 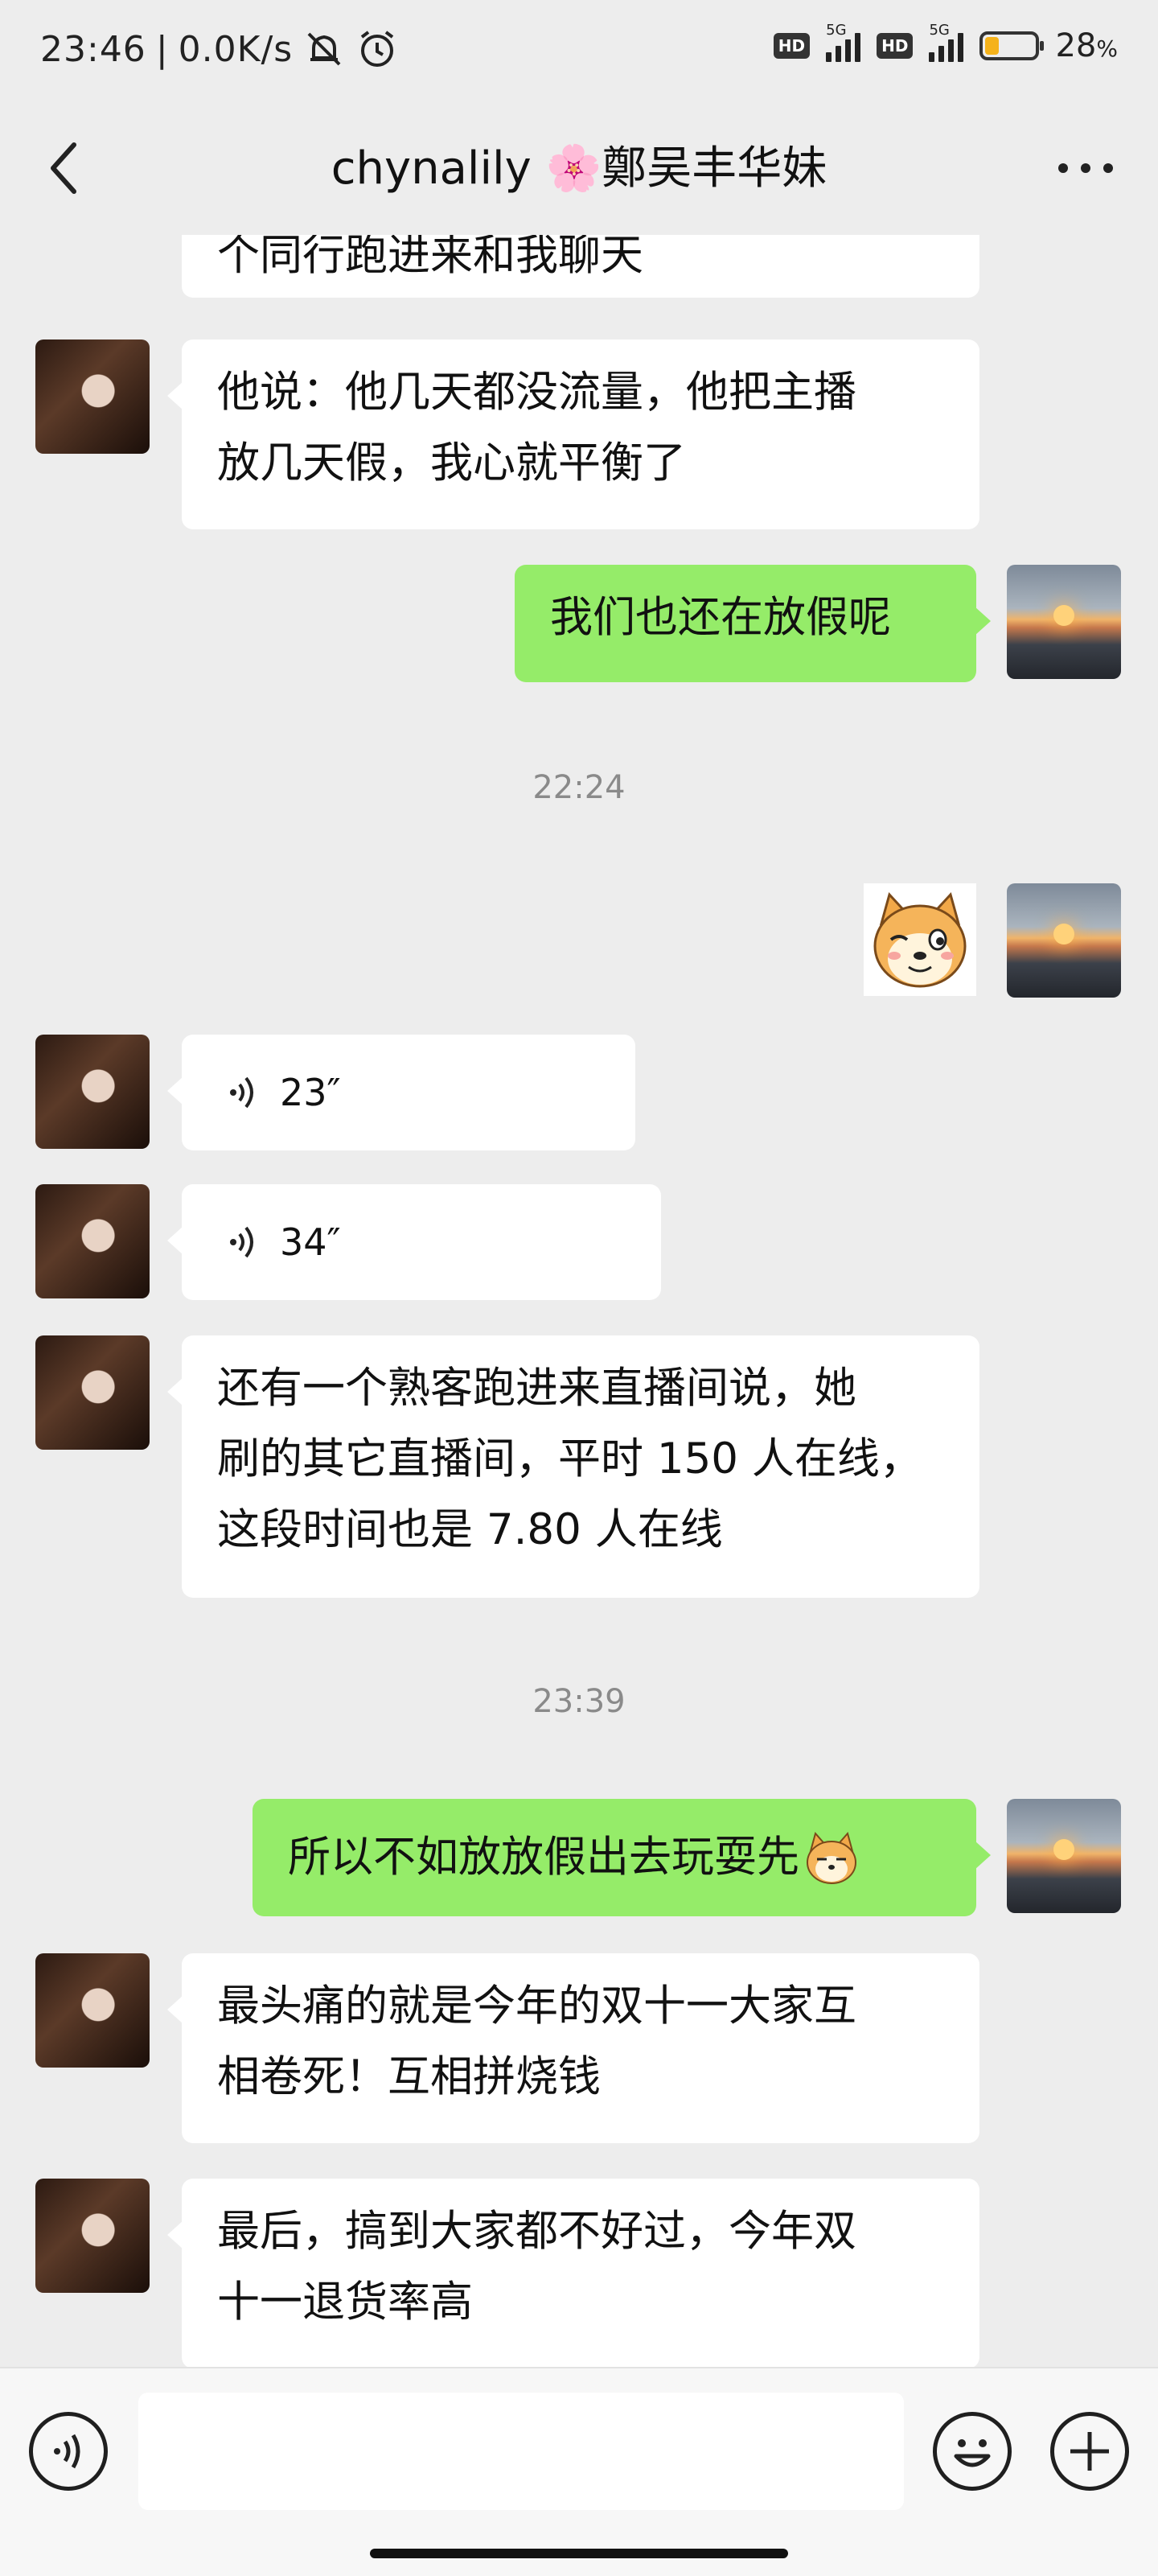 What do you see at coordinates (1012, 45) in the screenshot?
I see `battery-icon` at bounding box center [1012, 45].